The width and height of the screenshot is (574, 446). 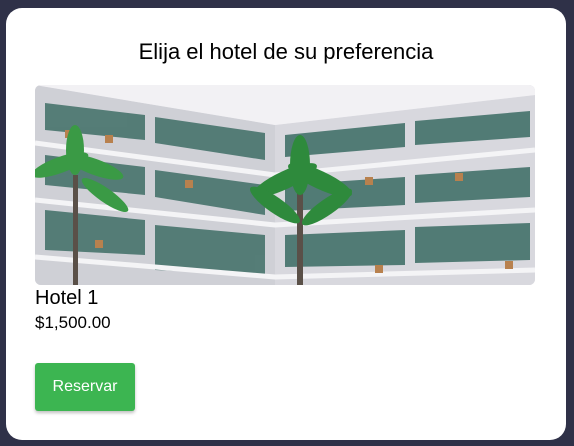 I want to click on hotel-price: $1,500.00, so click(x=73, y=322).